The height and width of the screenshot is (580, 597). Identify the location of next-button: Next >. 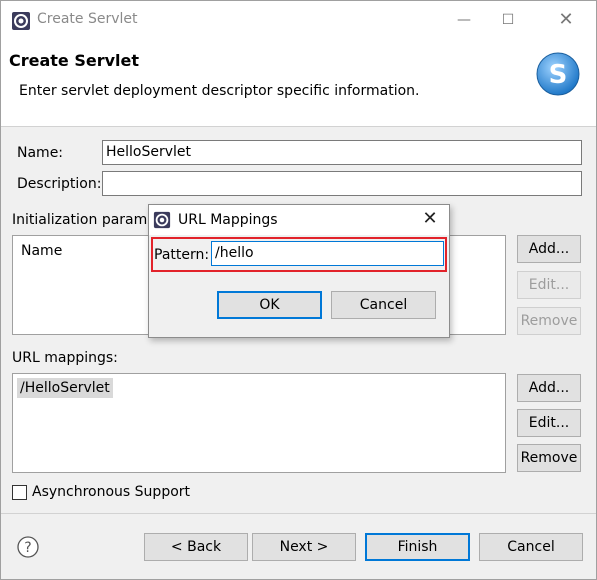
(304, 547).